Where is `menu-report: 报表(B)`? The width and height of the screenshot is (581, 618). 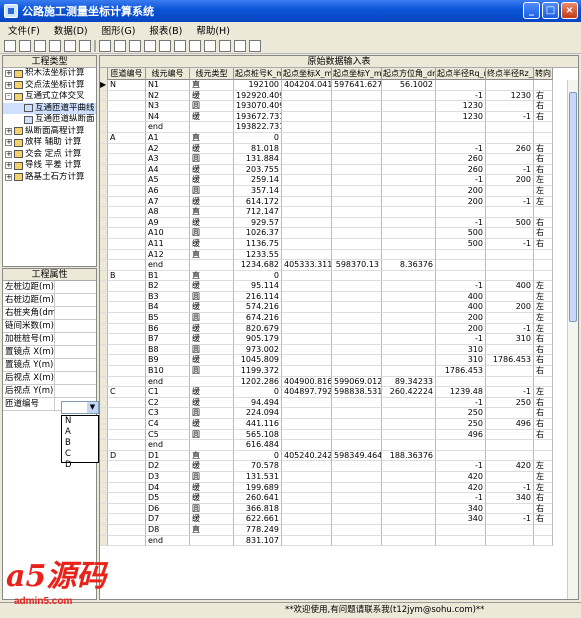
menu-report: 报表(B) is located at coordinates (165, 30).